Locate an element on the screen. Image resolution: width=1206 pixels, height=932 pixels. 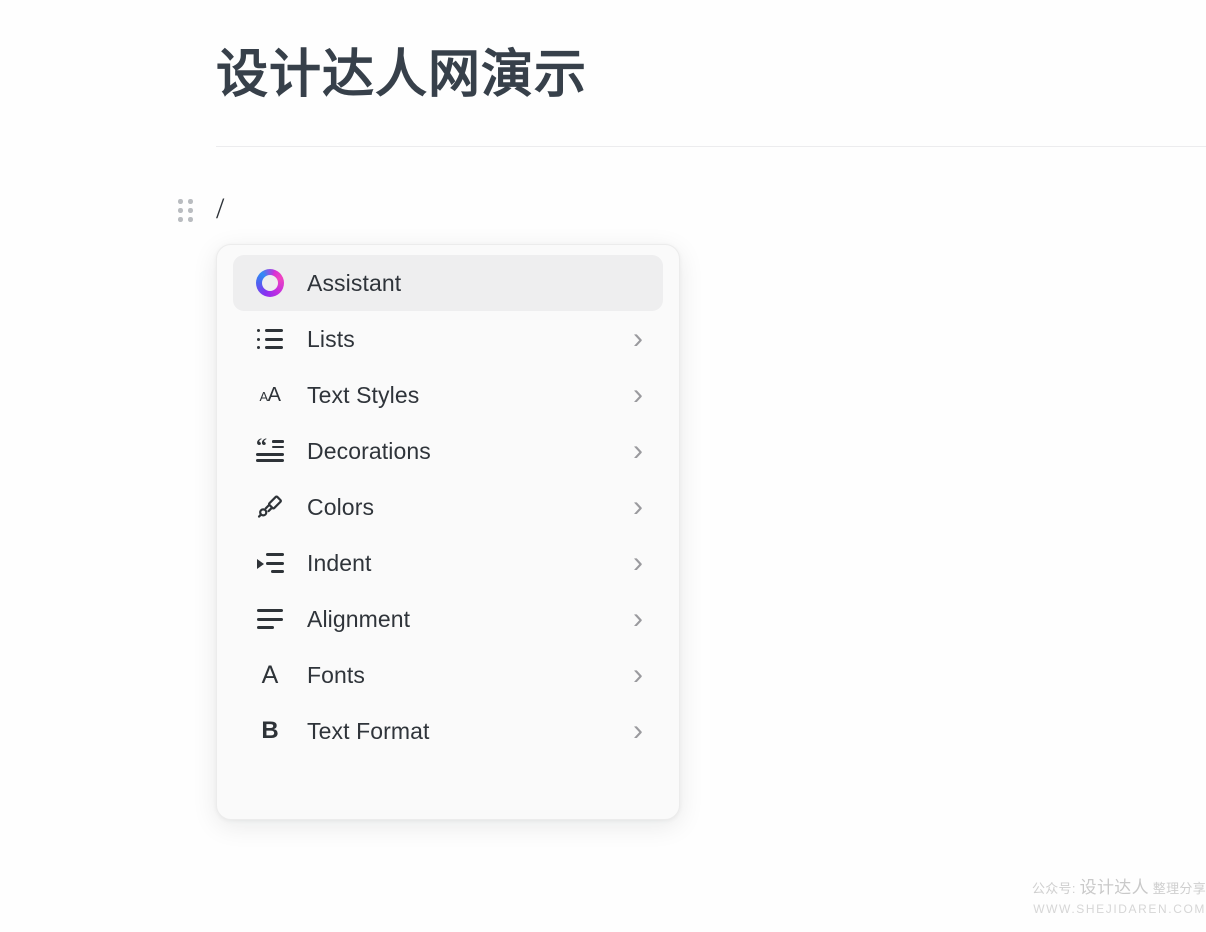
title-divider is located at coordinates (711, 146).